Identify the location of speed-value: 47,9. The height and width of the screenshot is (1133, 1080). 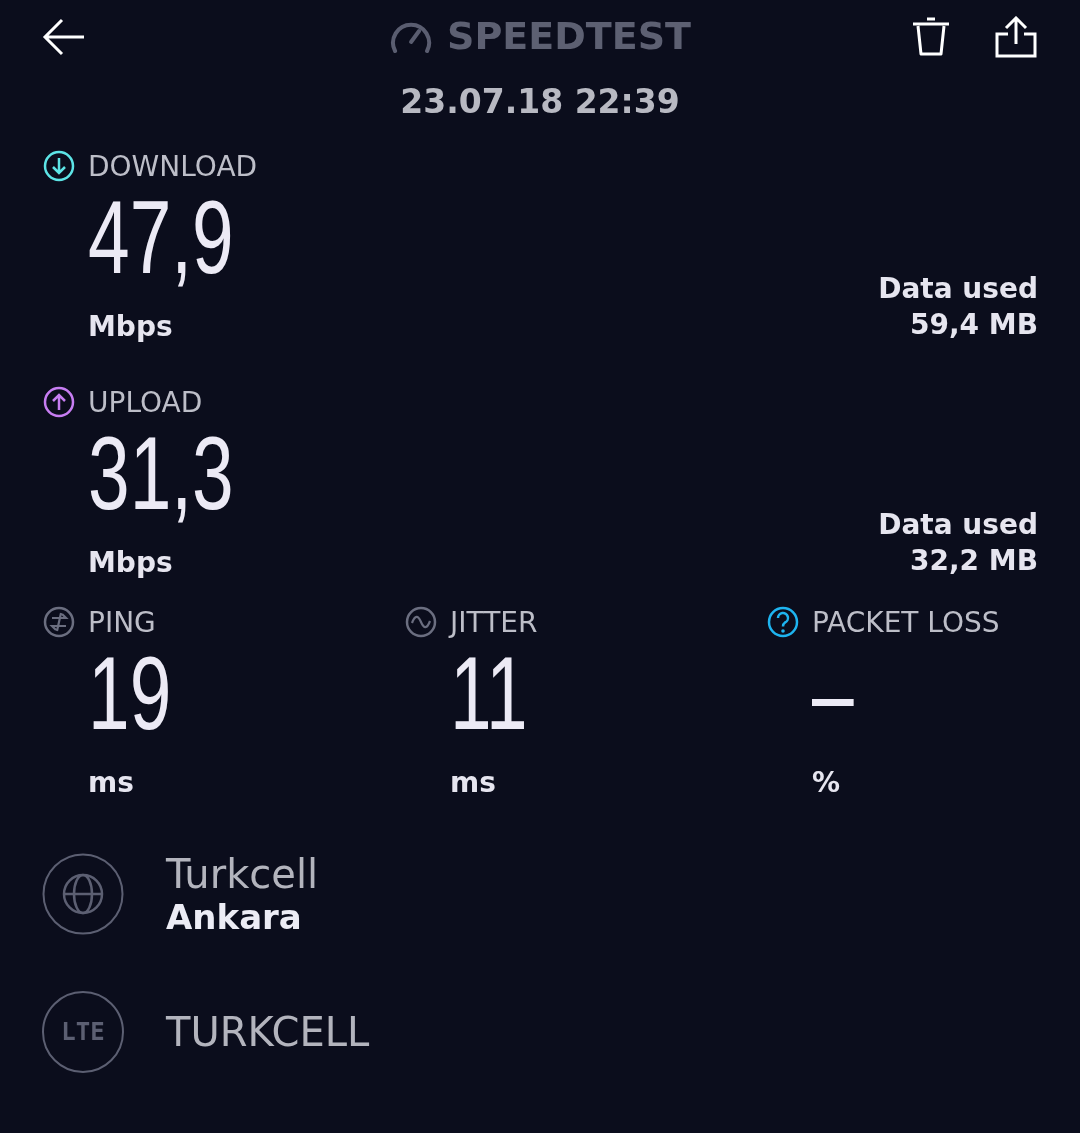
(161, 237).